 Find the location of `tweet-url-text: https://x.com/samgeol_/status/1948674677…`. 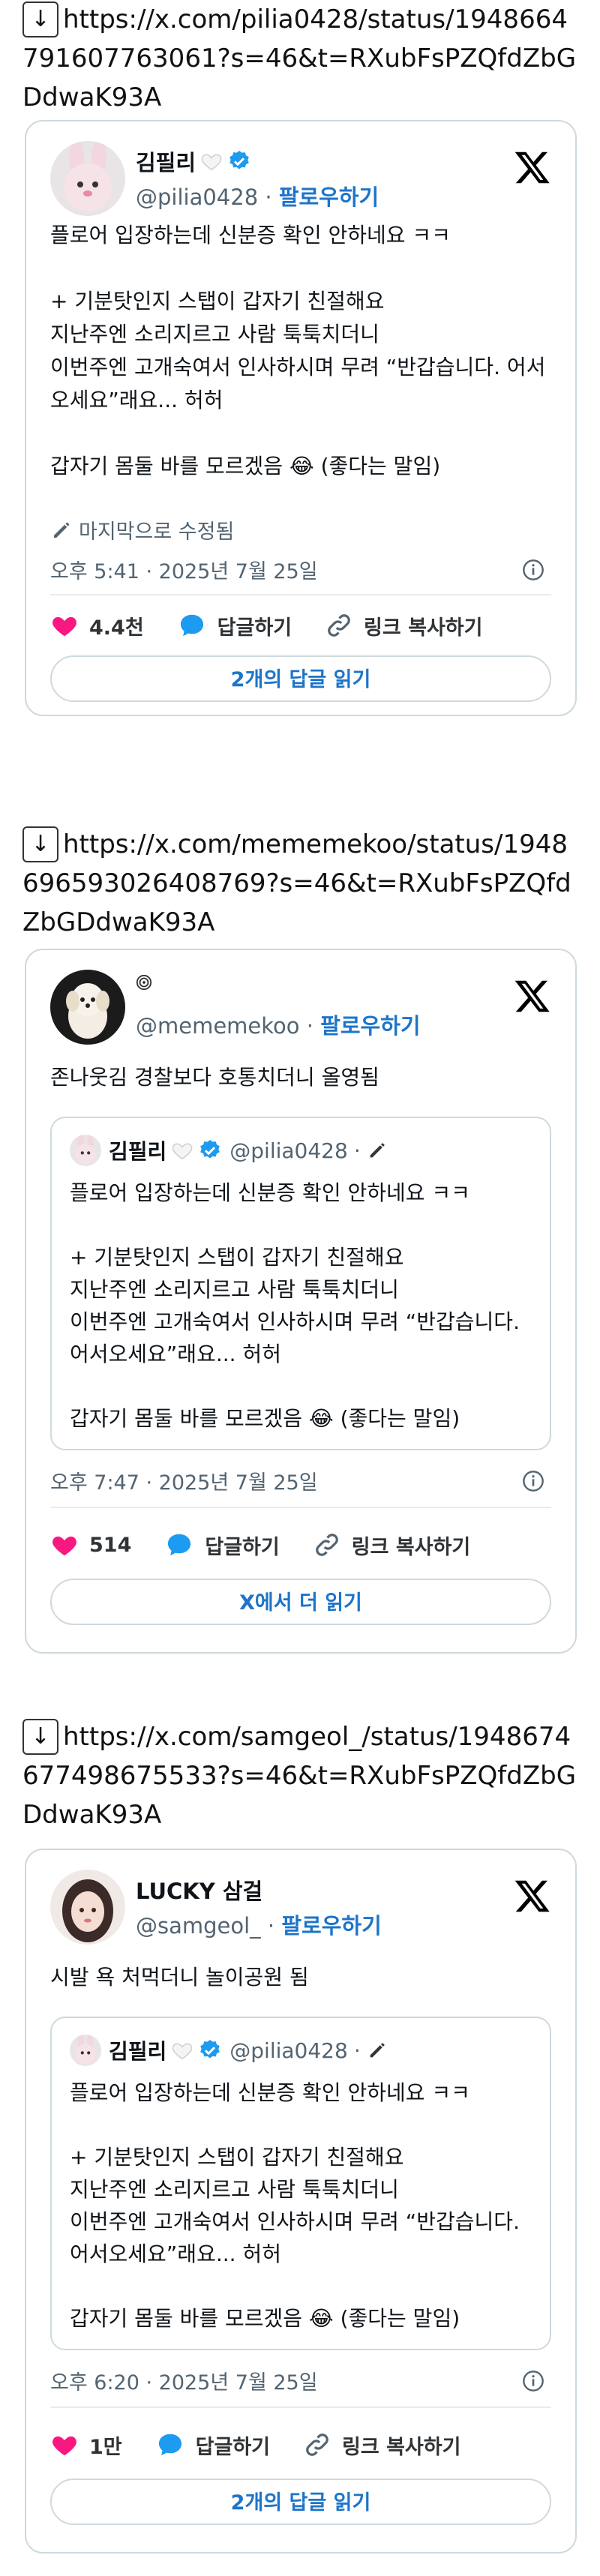

tweet-url-text: https://x.com/samgeol_/status/1948674677… is located at coordinates (299, 1776).